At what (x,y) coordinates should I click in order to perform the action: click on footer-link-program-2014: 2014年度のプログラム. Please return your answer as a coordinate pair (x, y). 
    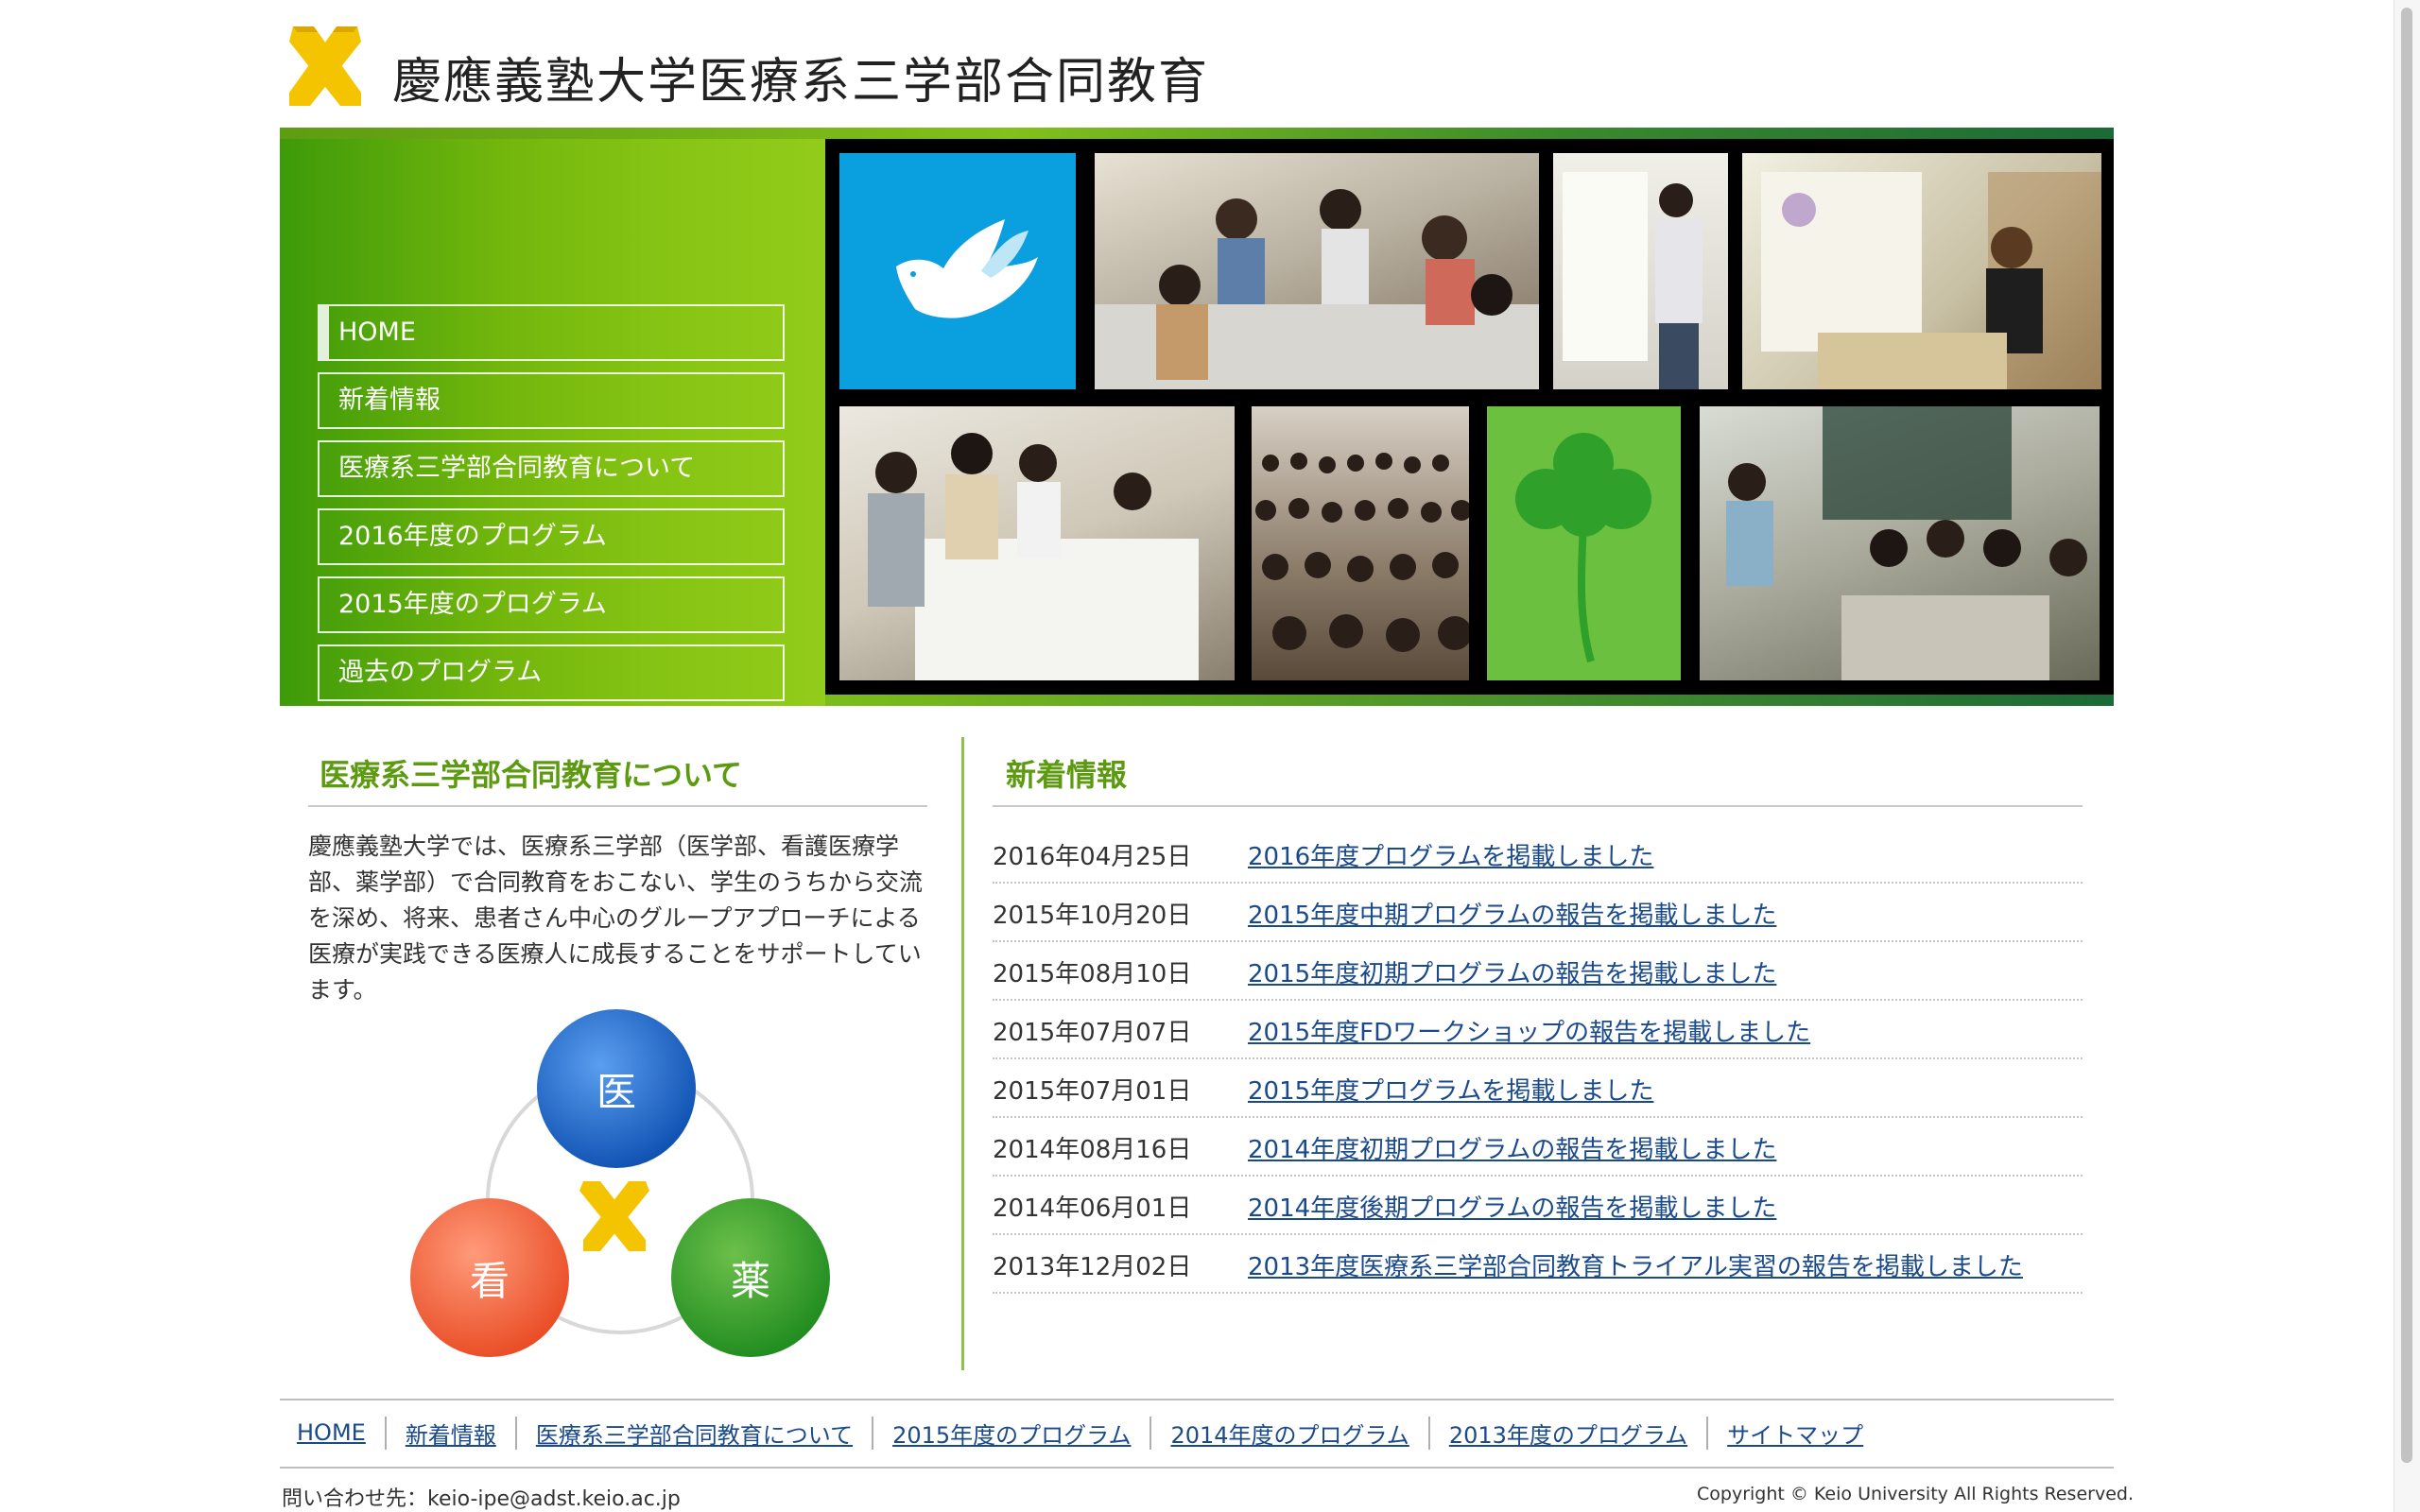
    Looking at the image, I should click on (1288, 1433).